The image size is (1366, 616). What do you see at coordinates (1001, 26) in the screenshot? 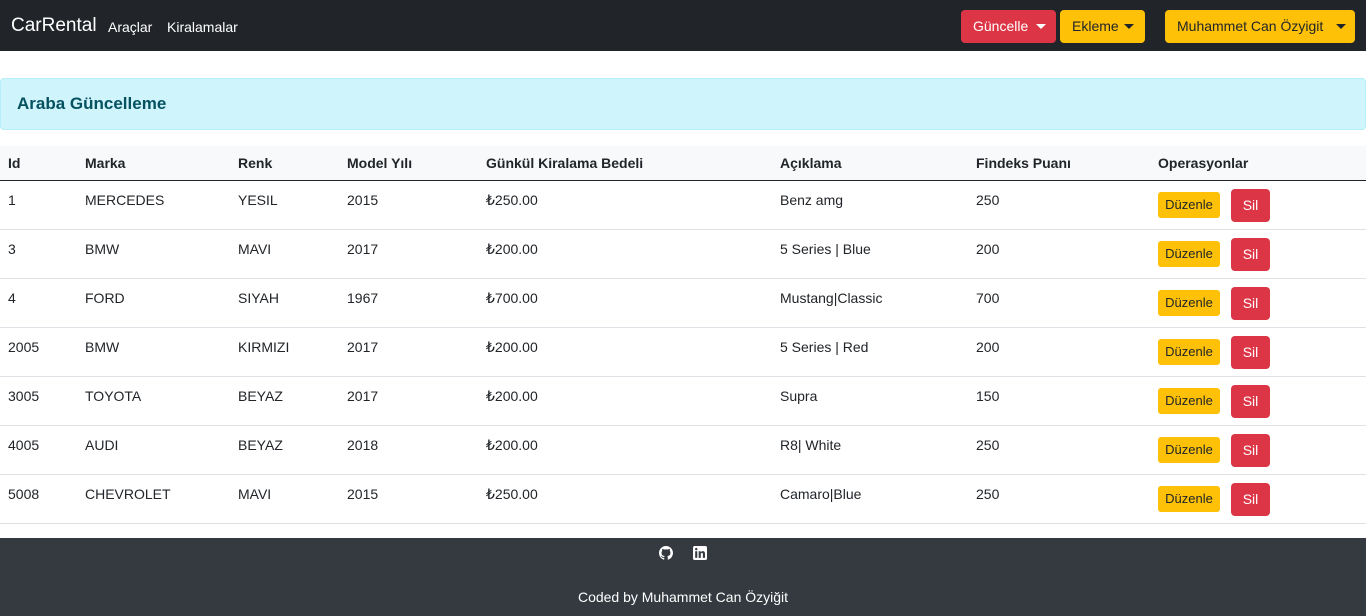
I see `update-dropdown-label: Güncelle` at bounding box center [1001, 26].